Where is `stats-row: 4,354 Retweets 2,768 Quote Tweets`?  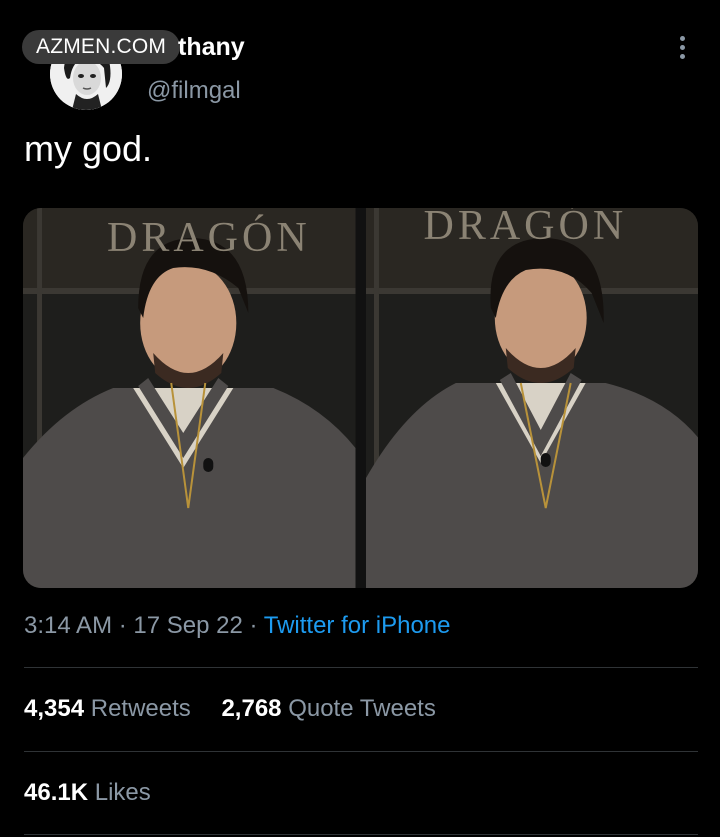
stats-row: 4,354 Retweets 2,768 Quote Tweets is located at coordinates (242, 709).